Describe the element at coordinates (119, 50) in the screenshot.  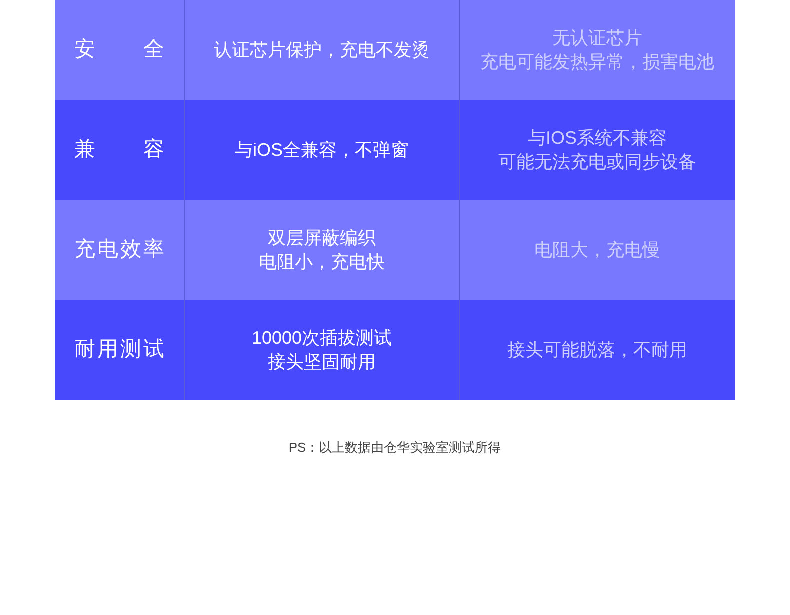
I see `table-cell-text: 安 全` at that location.